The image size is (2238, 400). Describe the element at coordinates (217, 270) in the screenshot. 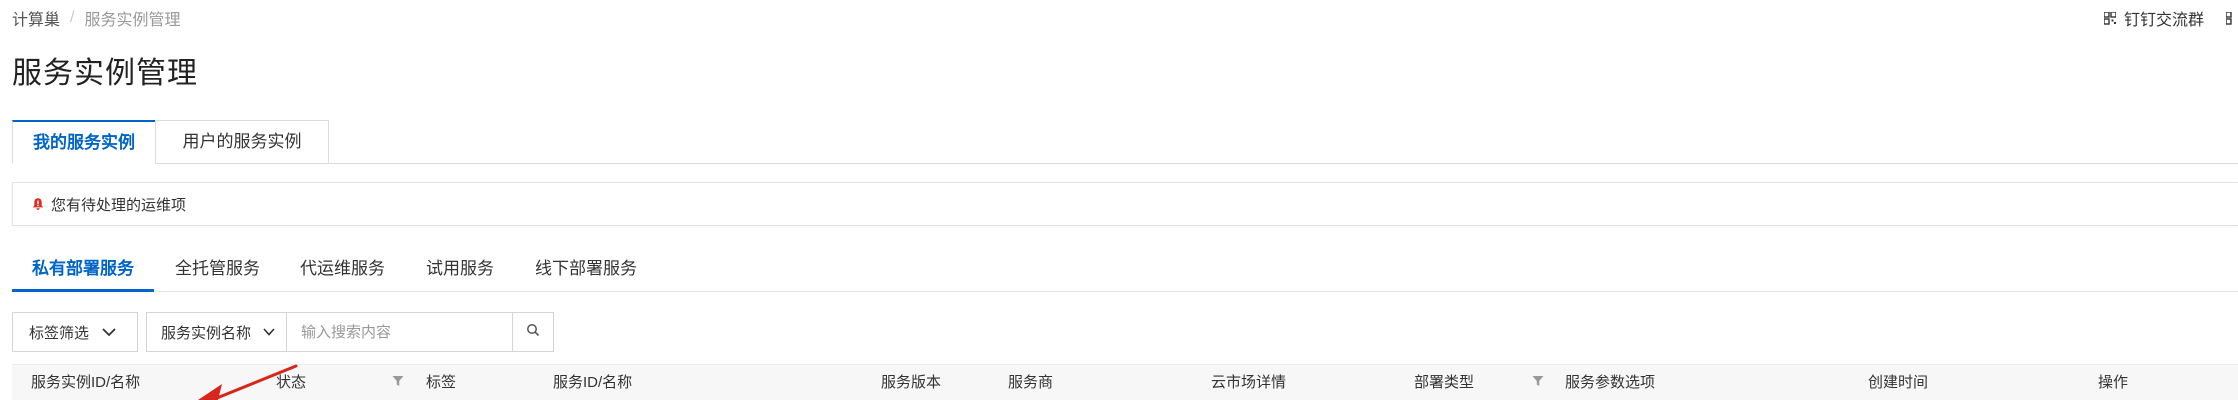

I see `tab-fully-managed: 全托管服务` at that location.